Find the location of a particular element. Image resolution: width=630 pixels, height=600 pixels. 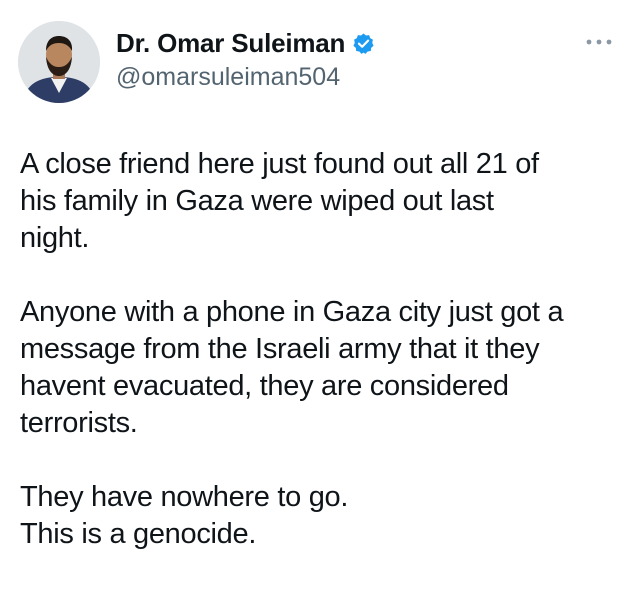

tweet-line: night. is located at coordinates (55, 238).